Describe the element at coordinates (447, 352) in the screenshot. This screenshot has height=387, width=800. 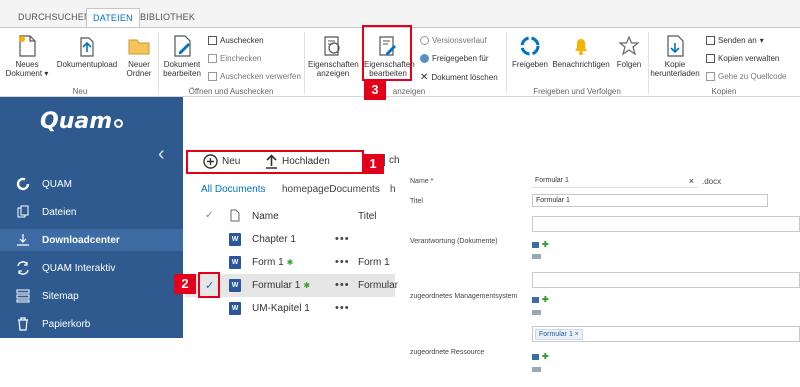
I see `ressource-label: zugeordnete Ressource` at that location.